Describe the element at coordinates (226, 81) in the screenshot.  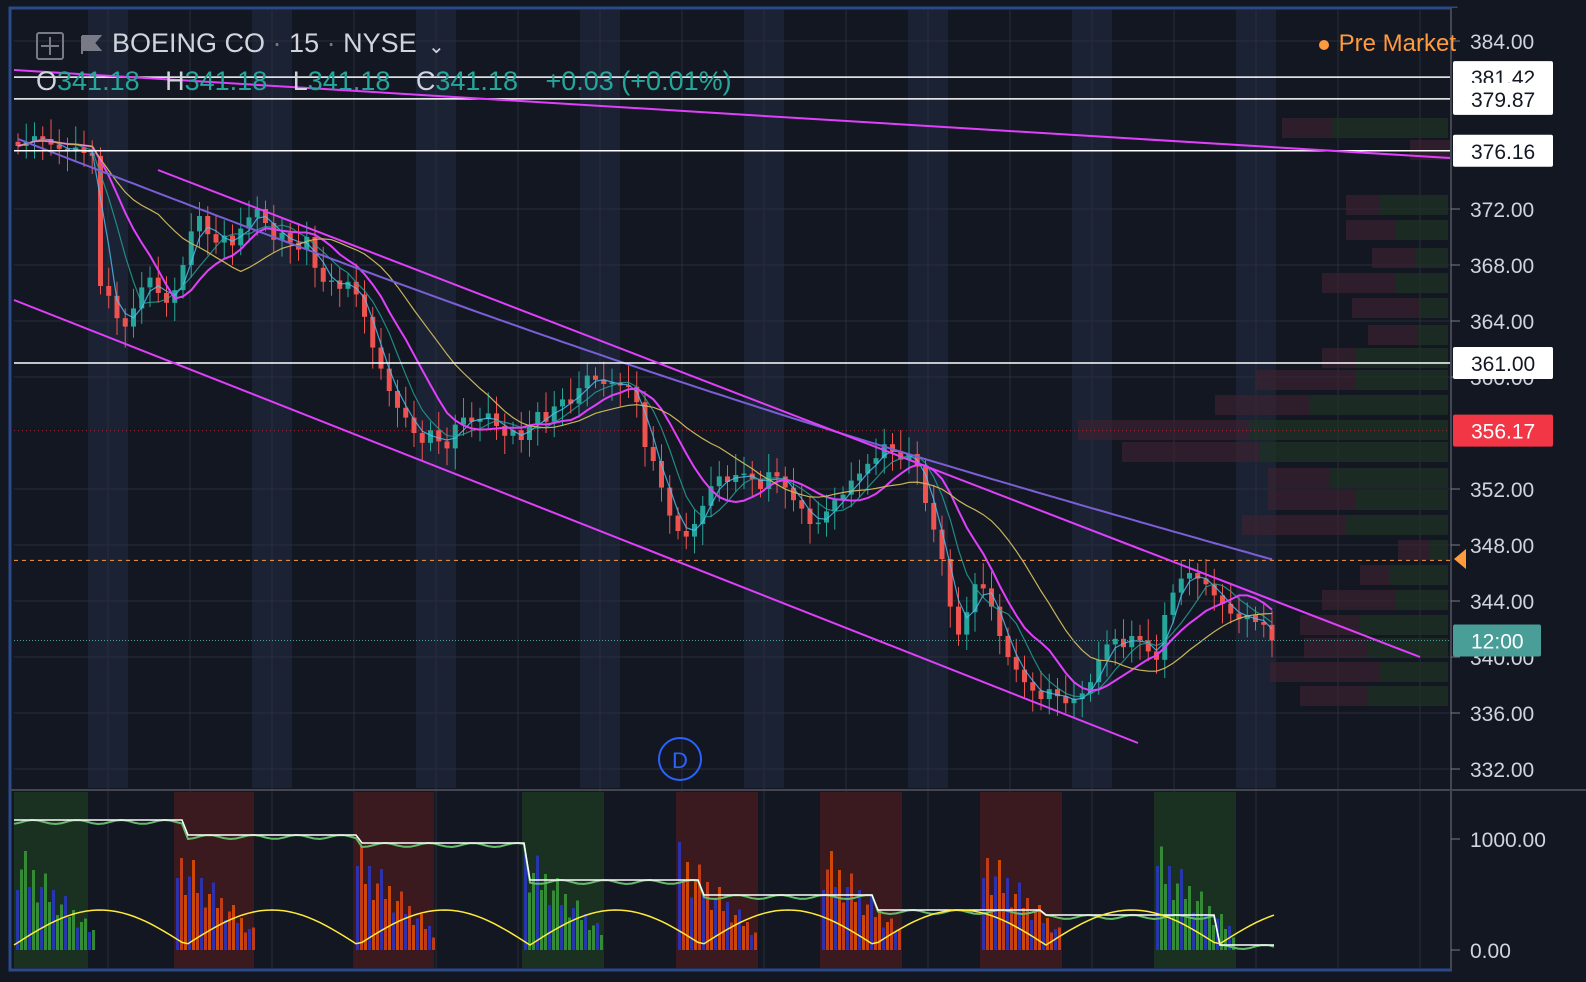
I see `high-value: 341.18` at that location.